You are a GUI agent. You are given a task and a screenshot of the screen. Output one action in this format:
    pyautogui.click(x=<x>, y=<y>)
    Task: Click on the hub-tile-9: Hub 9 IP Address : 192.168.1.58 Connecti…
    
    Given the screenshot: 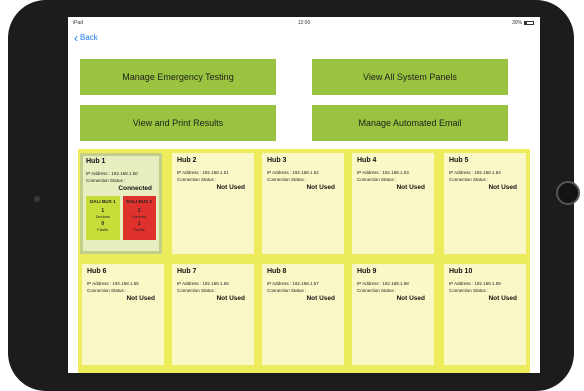 What is the action you would take?
    pyautogui.click(x=393, y=314)
    